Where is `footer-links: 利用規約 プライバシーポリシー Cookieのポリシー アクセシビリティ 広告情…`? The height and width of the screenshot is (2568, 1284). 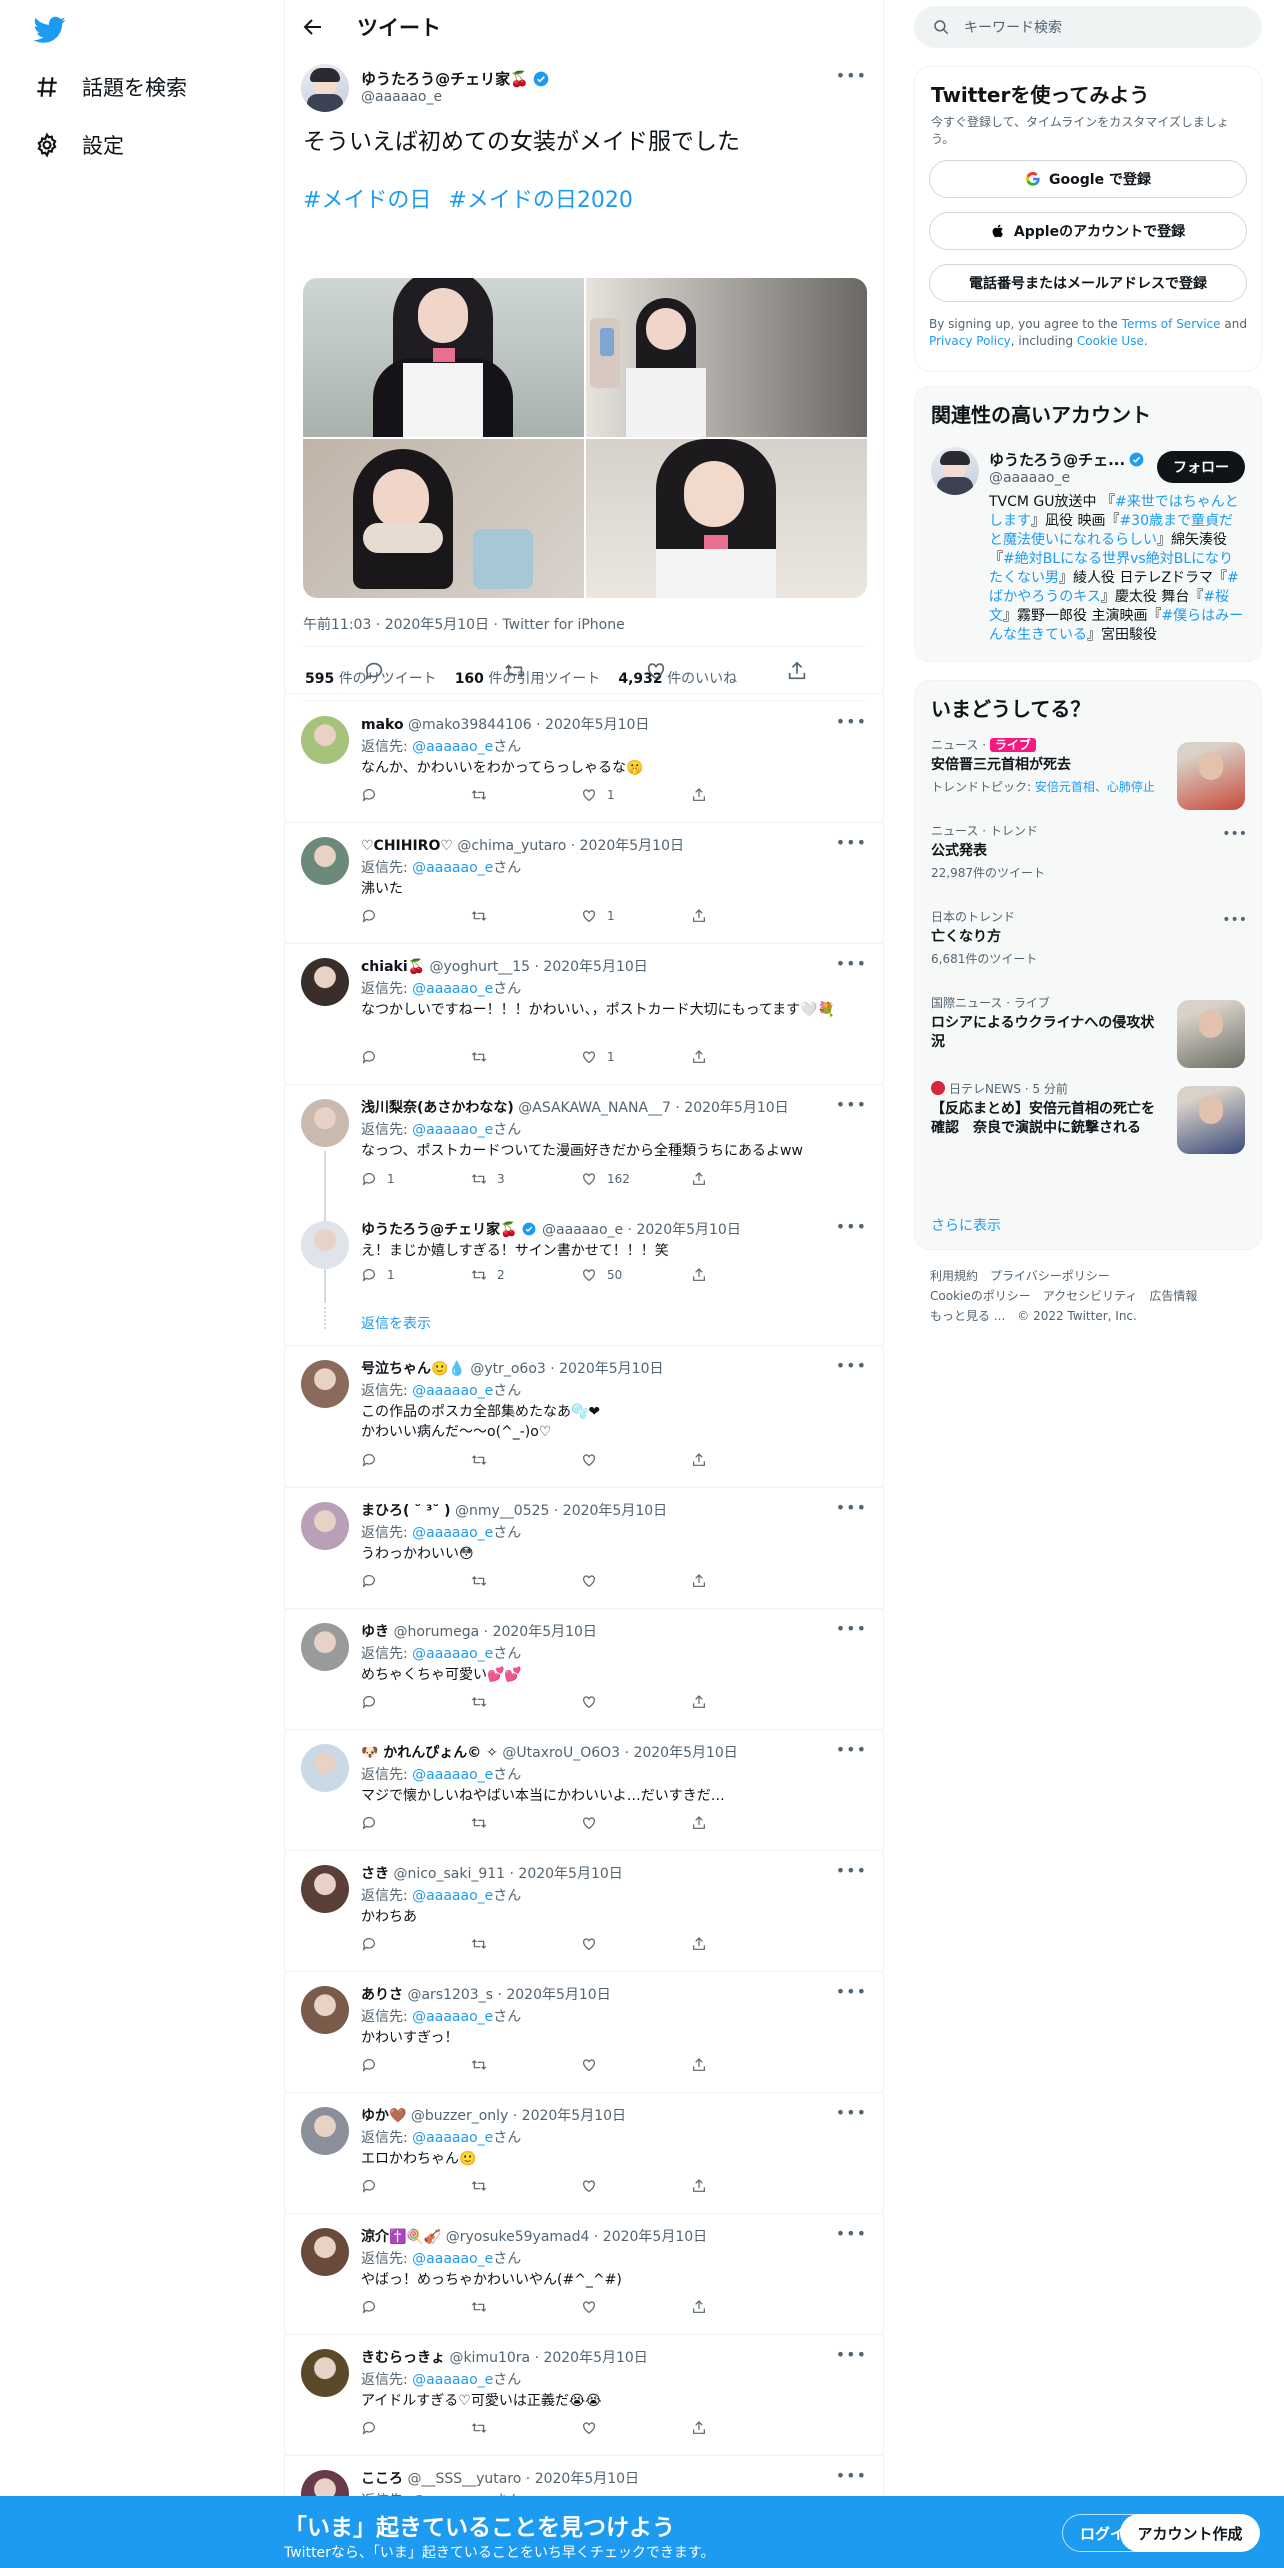
footer-links: 利用規約 プライバシーポリシー Cookieのポリシー アクセシビリティ 広告情… is located at coordinates (1063, 1296).